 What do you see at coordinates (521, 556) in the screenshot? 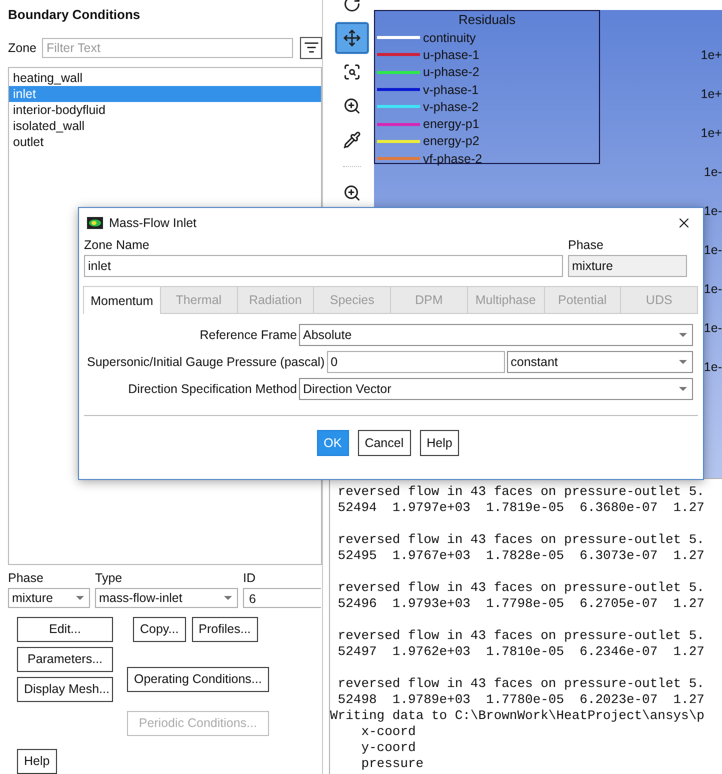
I see `console-line: 52495 1.9767e+03 1.7828e-05 6.3073e-07 1.27` at bounding box center [521, 556].